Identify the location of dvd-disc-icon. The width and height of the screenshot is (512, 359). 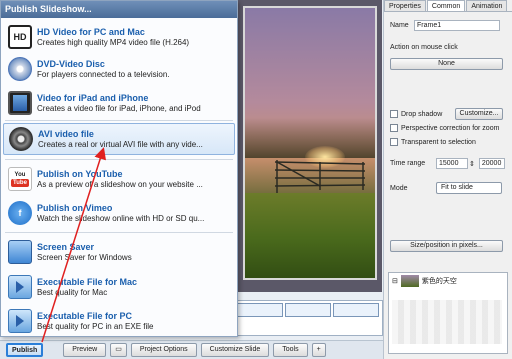
(20, 69).